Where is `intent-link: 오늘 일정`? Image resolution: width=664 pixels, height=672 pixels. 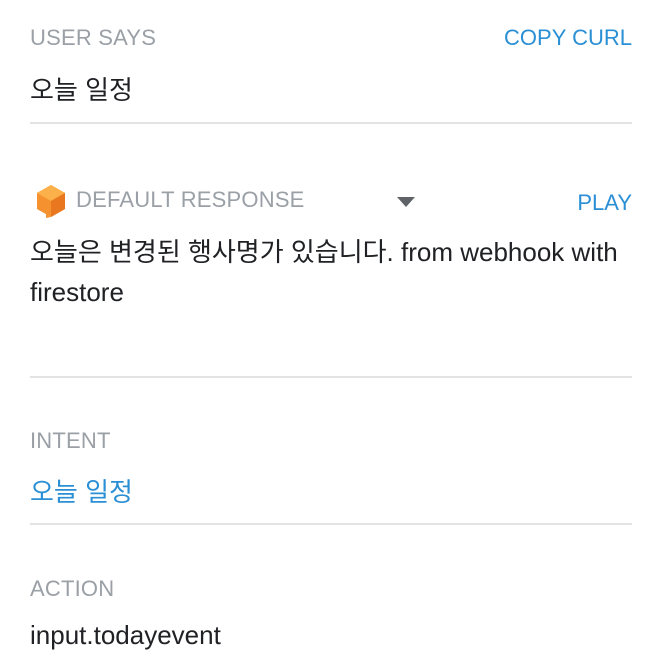 intent-link: 오늘 일정 is located at coordinates (81, 490).